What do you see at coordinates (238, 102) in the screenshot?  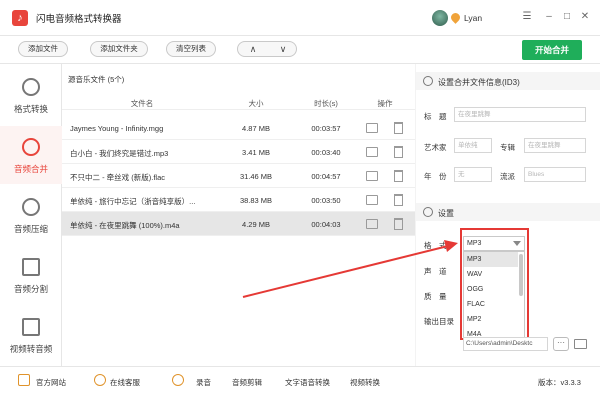 I see `table-header: 文件名 大小 时长(s) 操作` at bounding box center [238, 102].